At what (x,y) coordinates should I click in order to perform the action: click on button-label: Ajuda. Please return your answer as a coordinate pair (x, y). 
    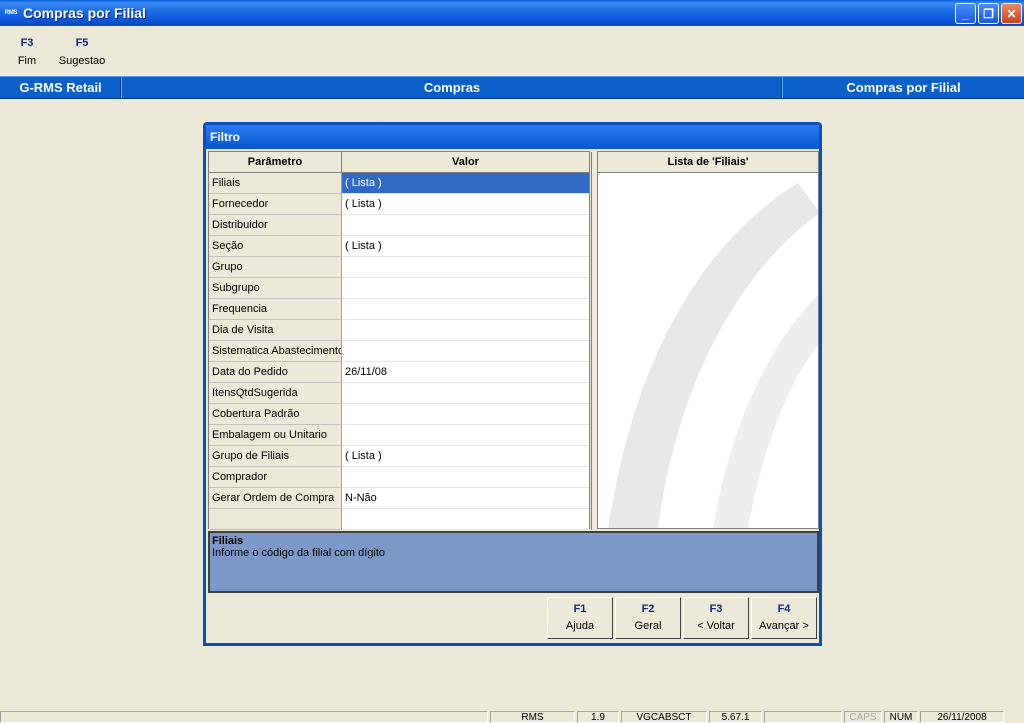
    Looking at the image, I should click on (580, 626).